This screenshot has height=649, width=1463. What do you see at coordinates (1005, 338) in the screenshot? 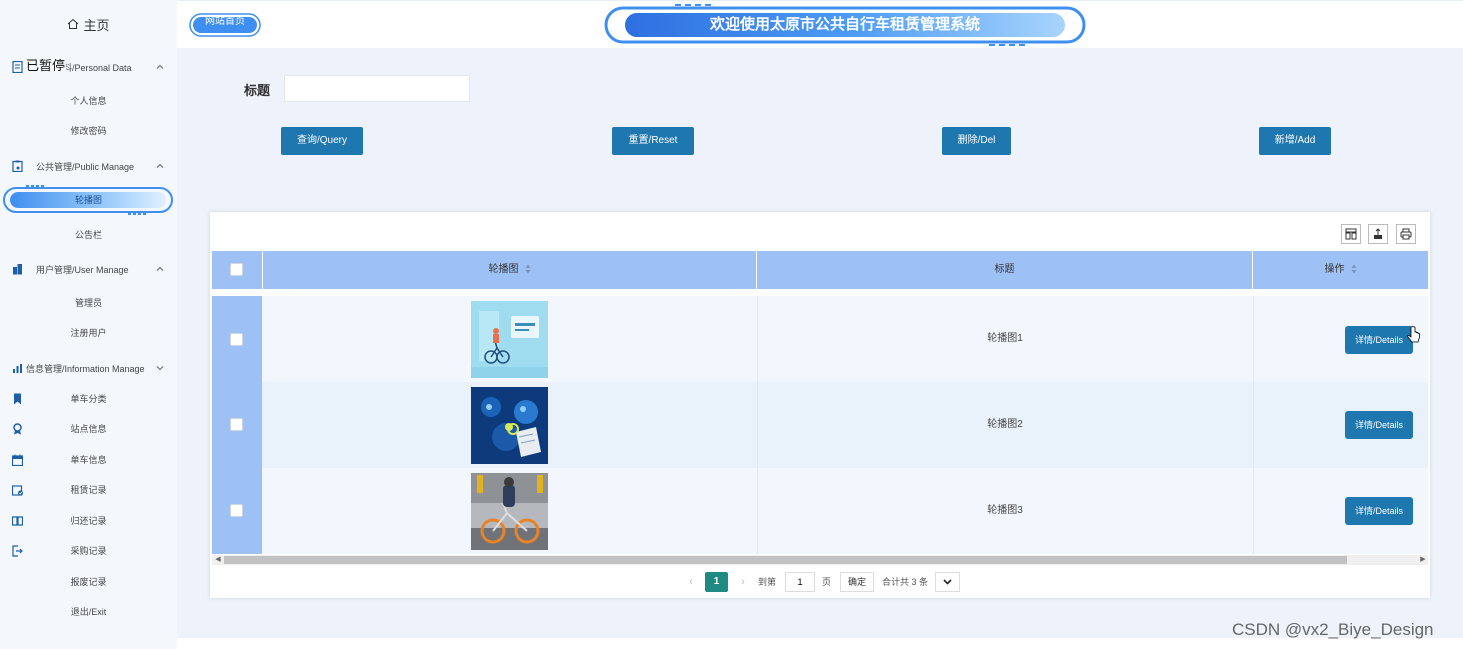
I see `row-title: 轮播图1` at bounding box center [1005, 338].